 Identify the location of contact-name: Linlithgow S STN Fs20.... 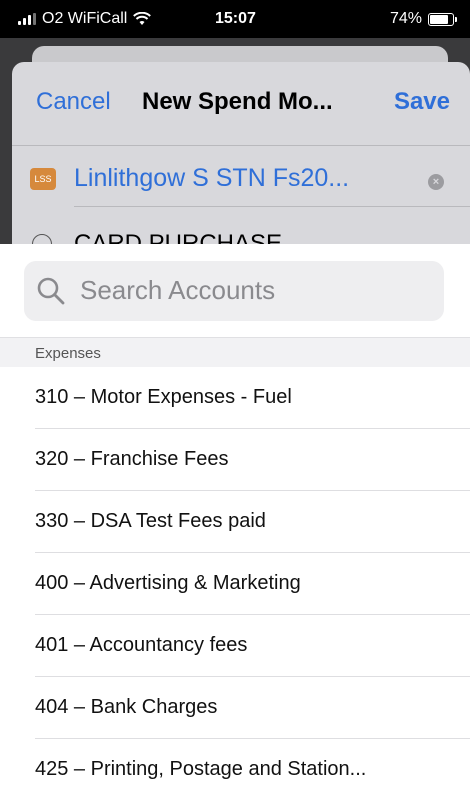
(211, 178).